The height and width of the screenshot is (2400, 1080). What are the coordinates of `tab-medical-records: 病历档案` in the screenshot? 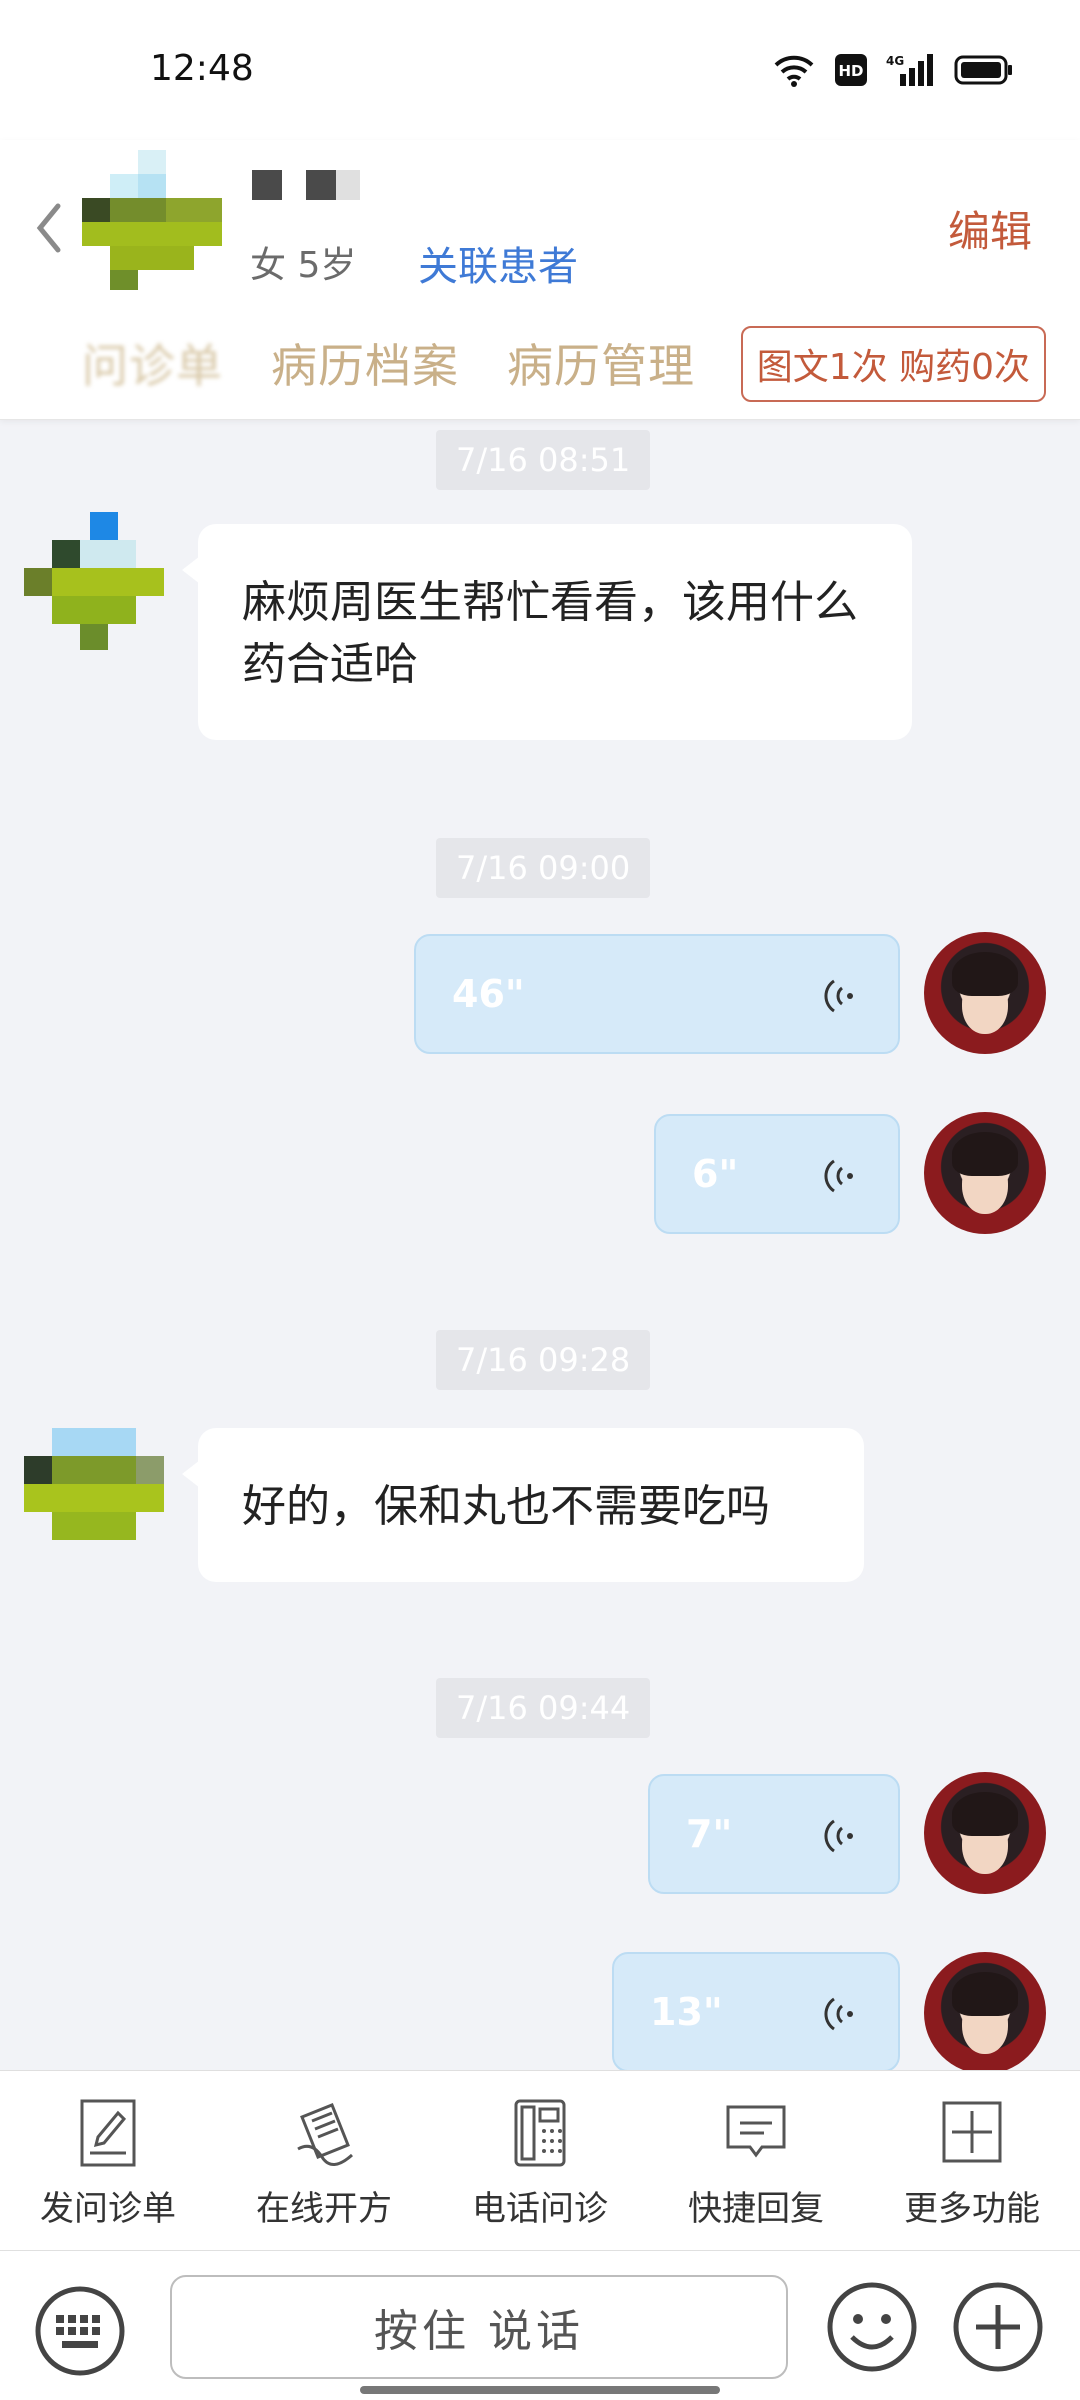 It's located at (365, 363).